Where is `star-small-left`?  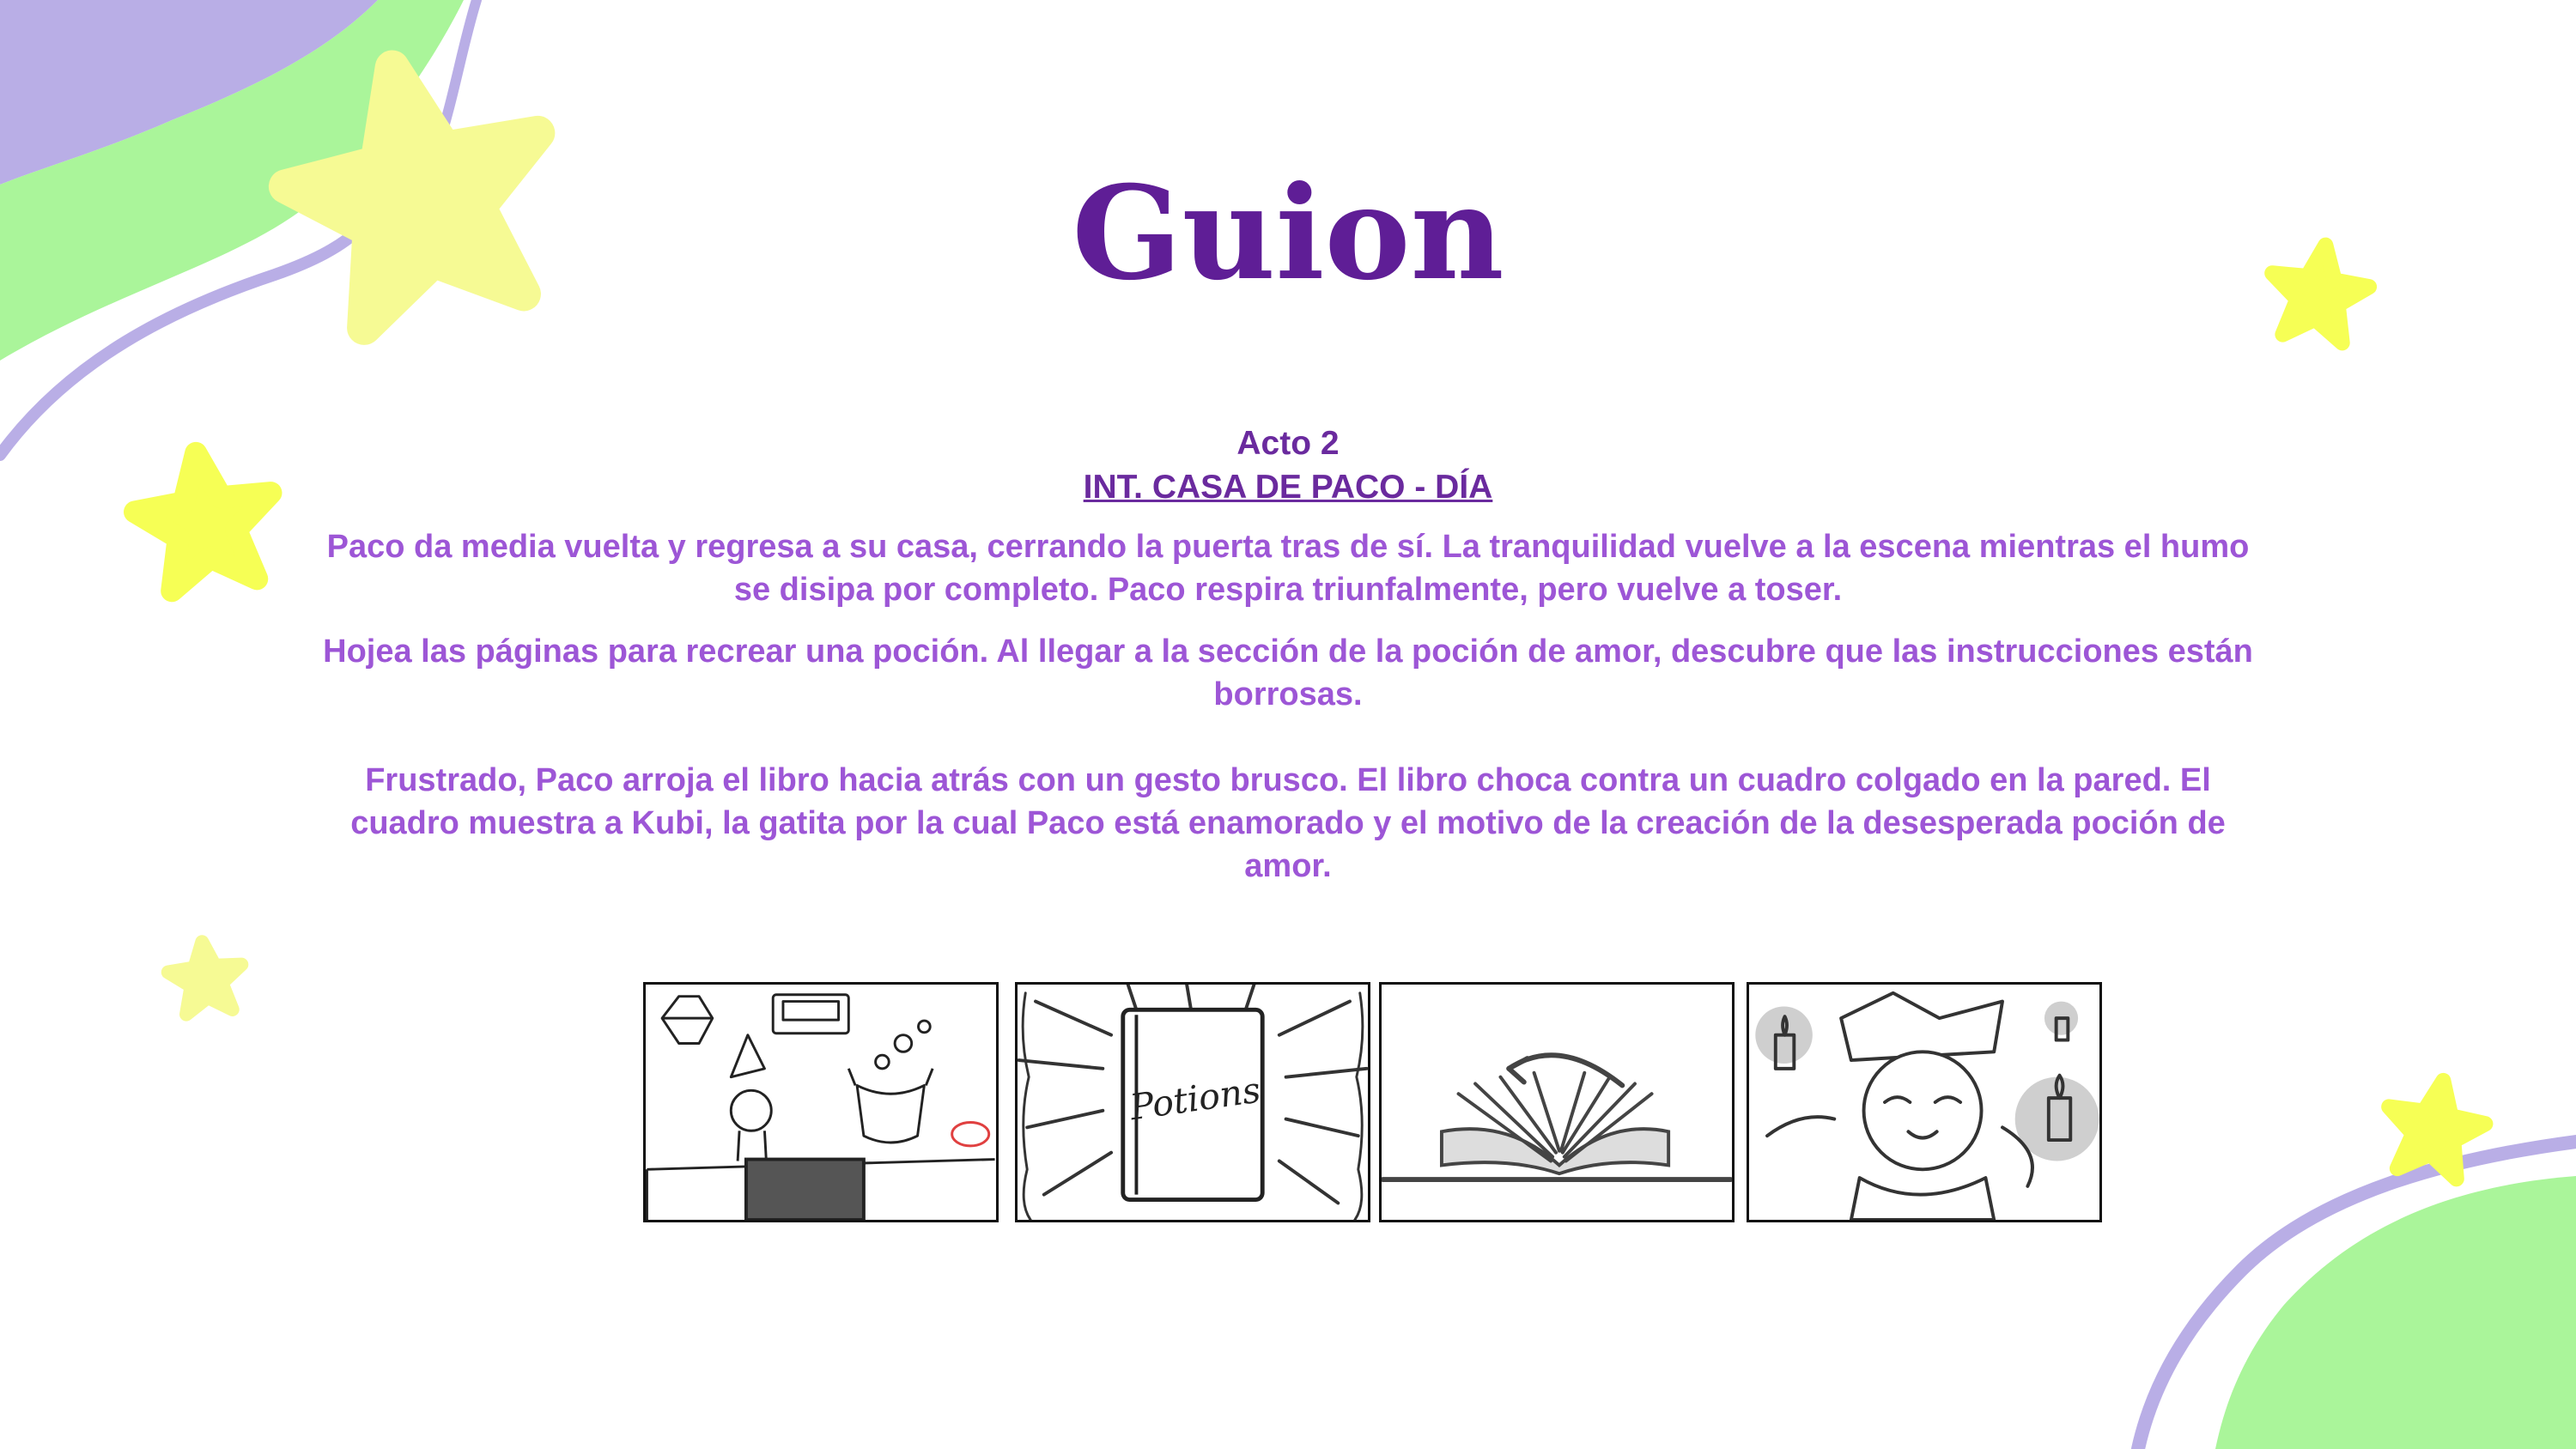
star-small-left is located at coordinates (205, 978).